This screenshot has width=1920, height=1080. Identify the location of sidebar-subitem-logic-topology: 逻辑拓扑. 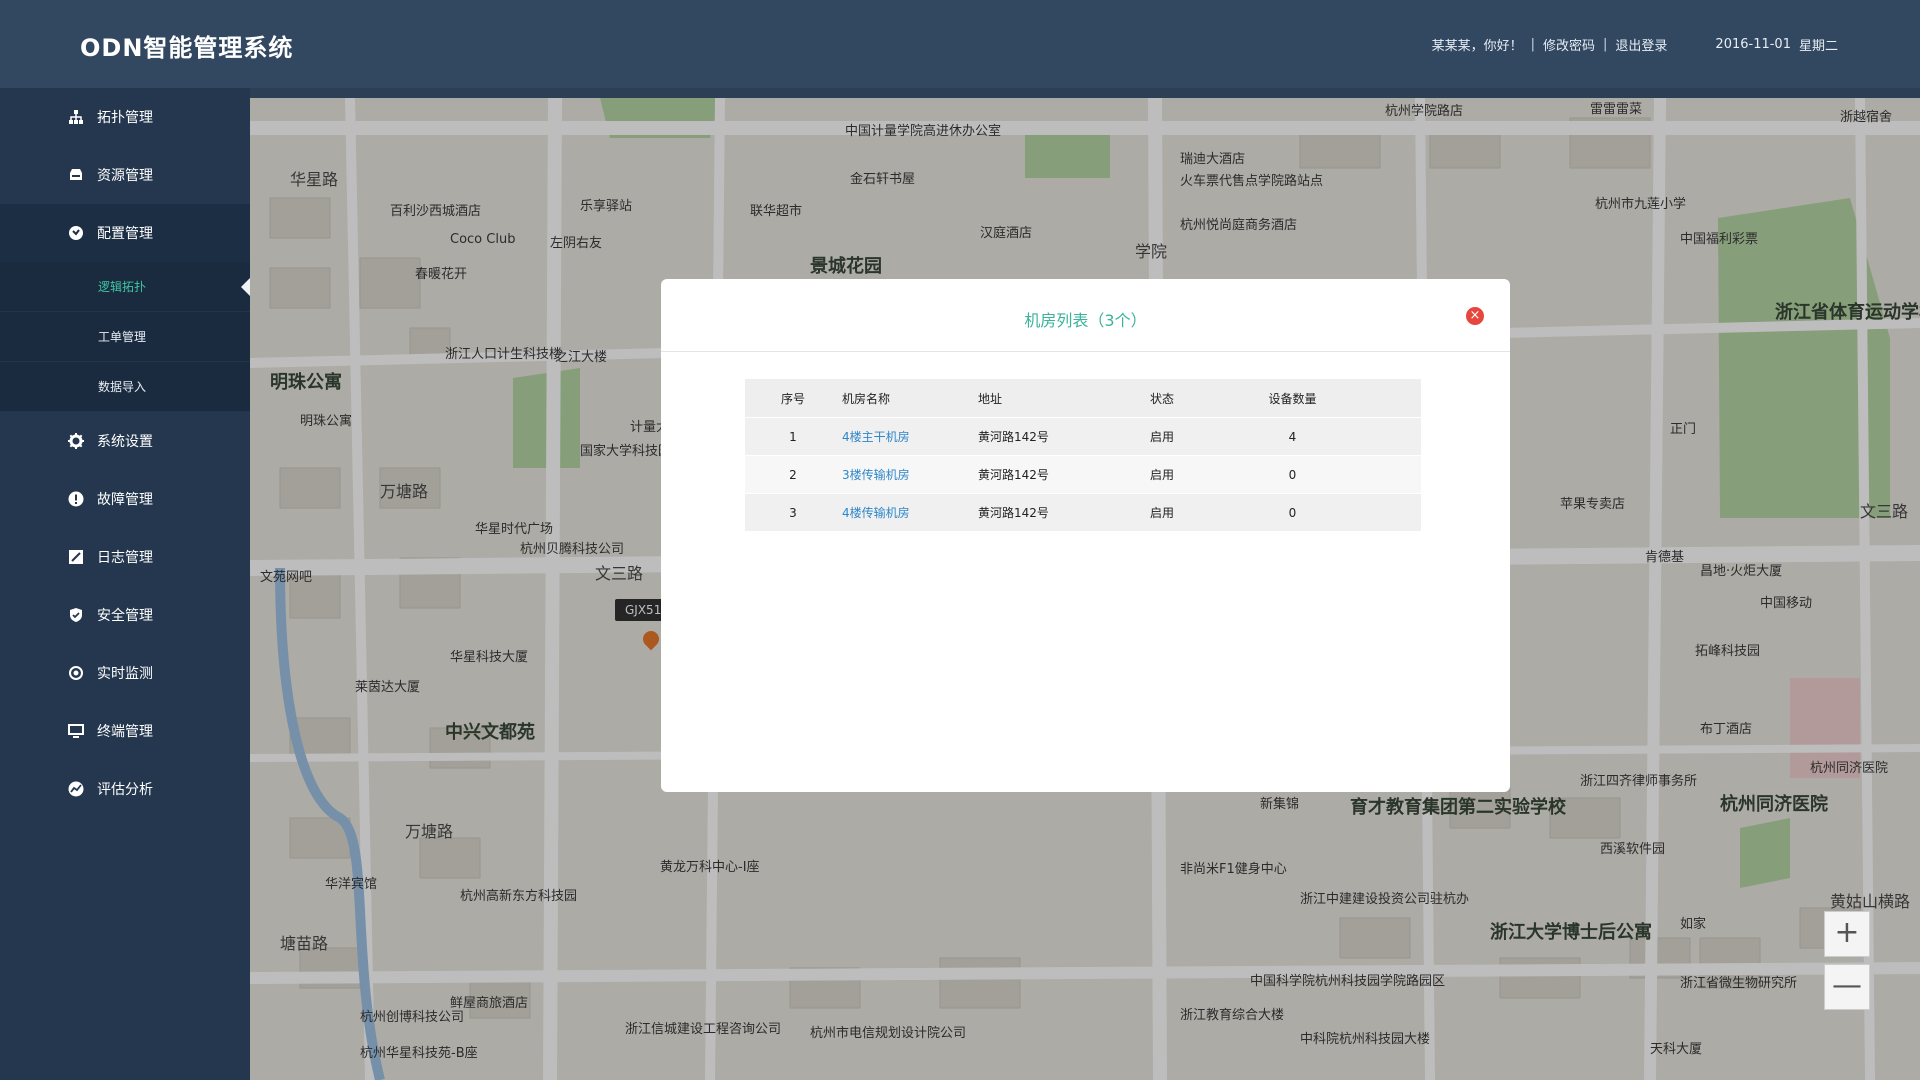
(125, 287).